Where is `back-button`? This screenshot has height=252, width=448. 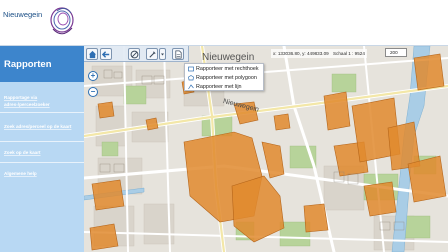 back-button is located at coordinates (106, 54).